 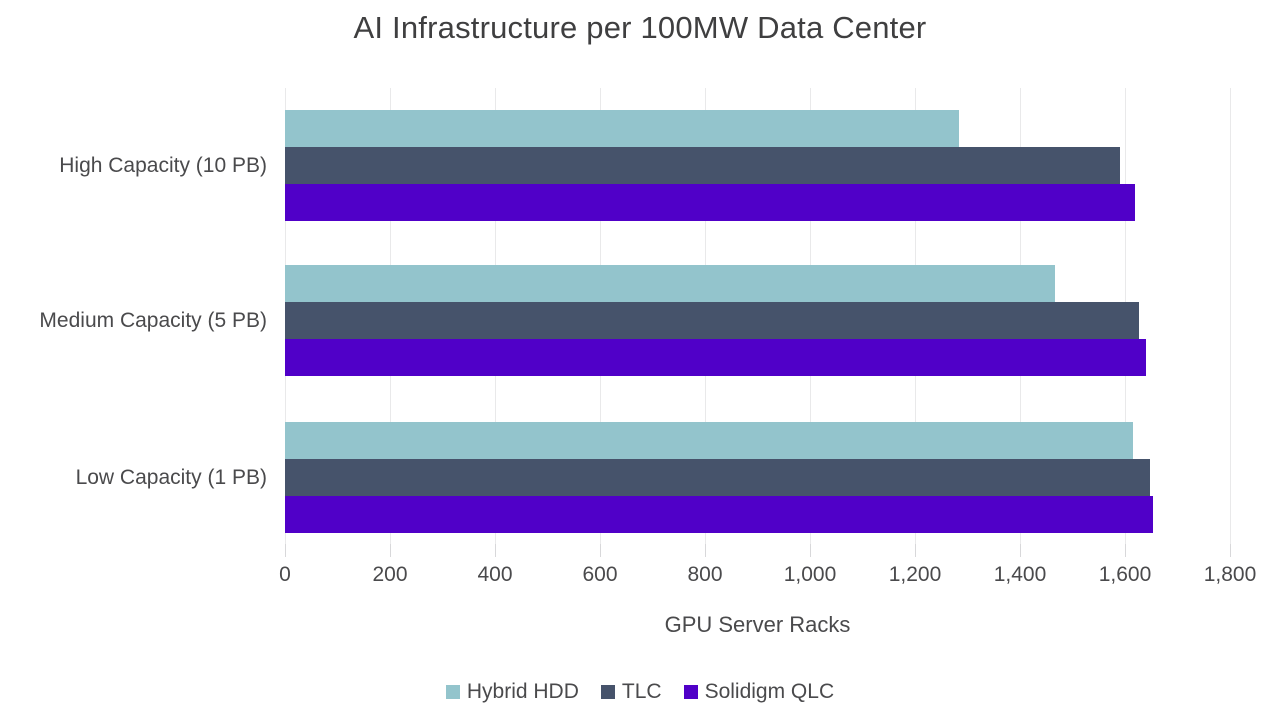 What do you see at coordinates (705, 574) in the screenshot?
I see `x-tick-label: 800` at bounding box center [705, 574].